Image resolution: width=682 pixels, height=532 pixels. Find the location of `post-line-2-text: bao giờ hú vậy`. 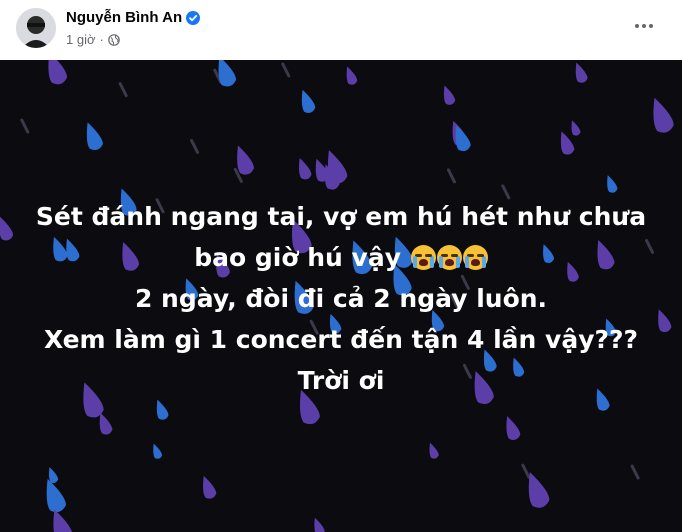

post-line-2-text: bao giờ hú vậy is located at coordinates (298, 257).